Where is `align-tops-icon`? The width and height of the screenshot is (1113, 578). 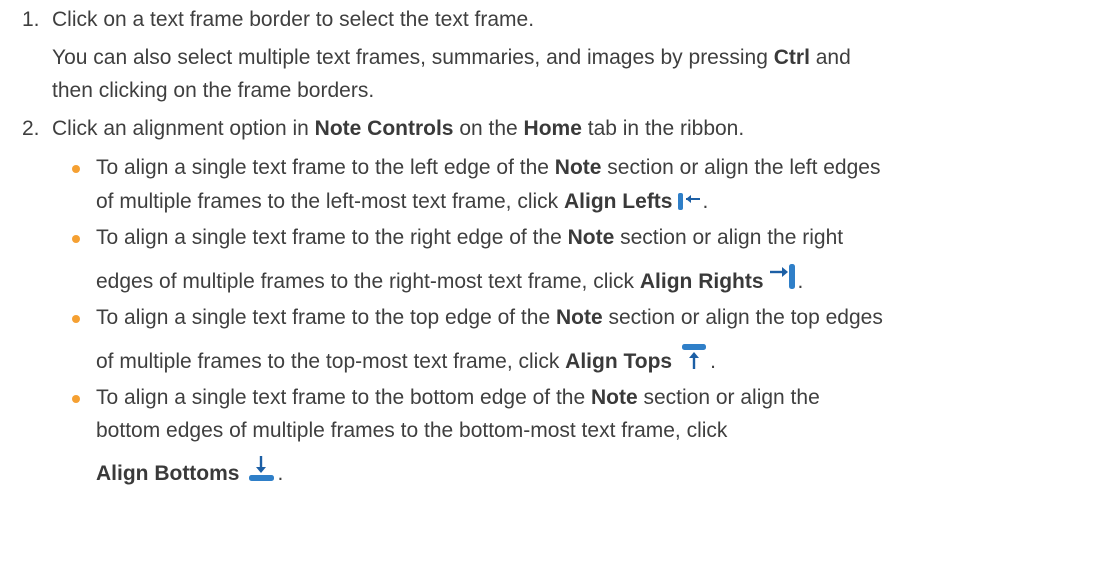 align-tops-icon is located at coordinates (694, 356).